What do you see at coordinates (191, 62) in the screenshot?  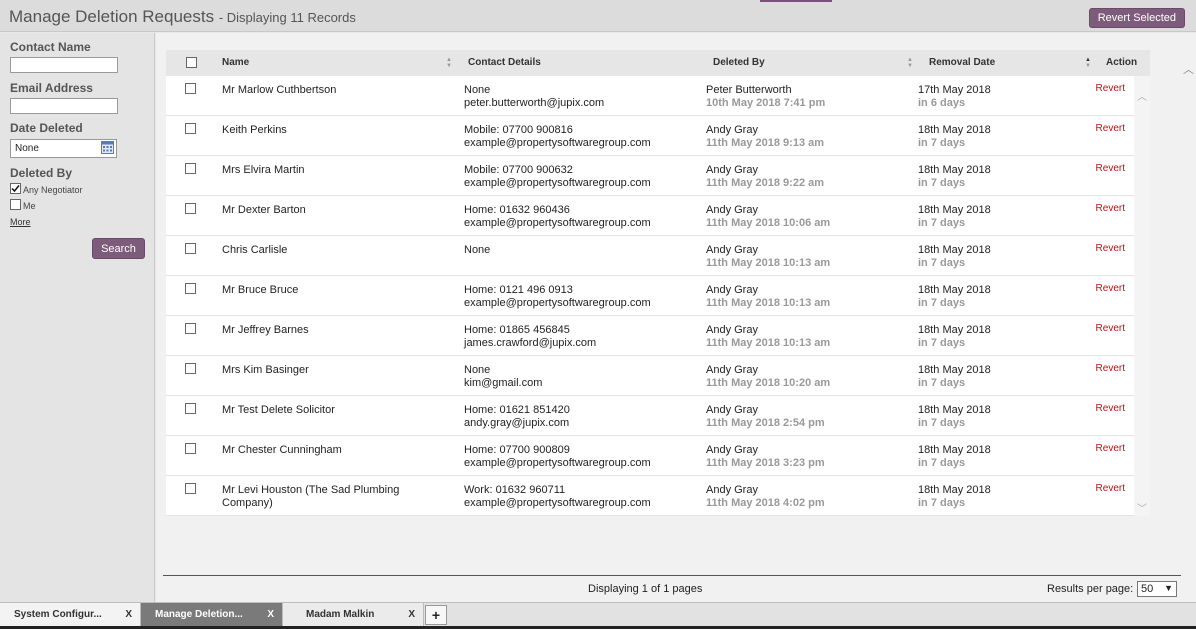 I see `select-all-checkbox` at bounding box center [191, 62].